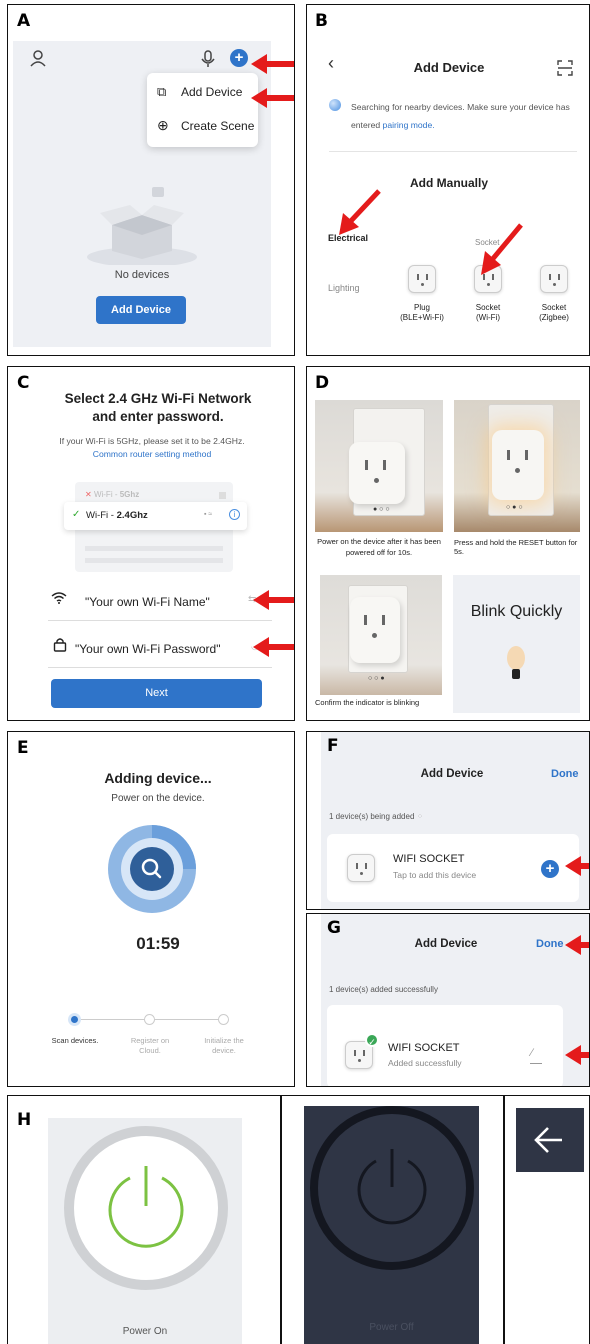 The height and width of the screenshot is (1344, 590). Describe the element at coordinates (421, 307) in the screenshot. I see `device-name: Plug` at that location.